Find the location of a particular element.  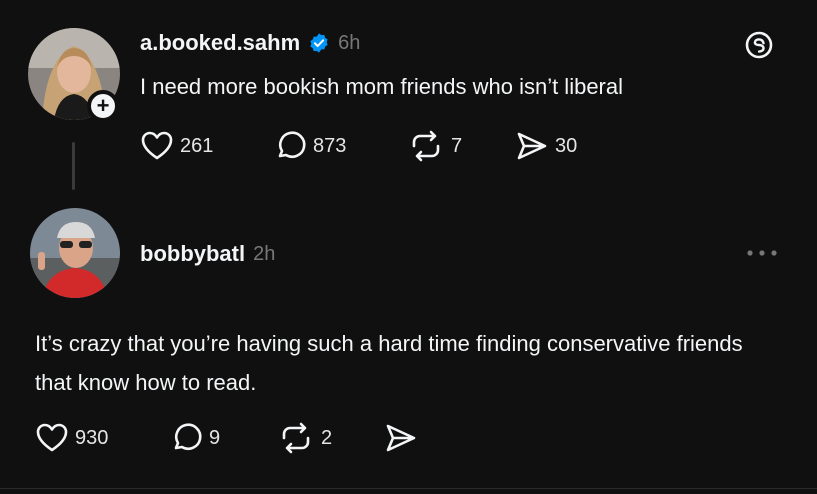

share-count: 30 is located at coordinates (566, 145).